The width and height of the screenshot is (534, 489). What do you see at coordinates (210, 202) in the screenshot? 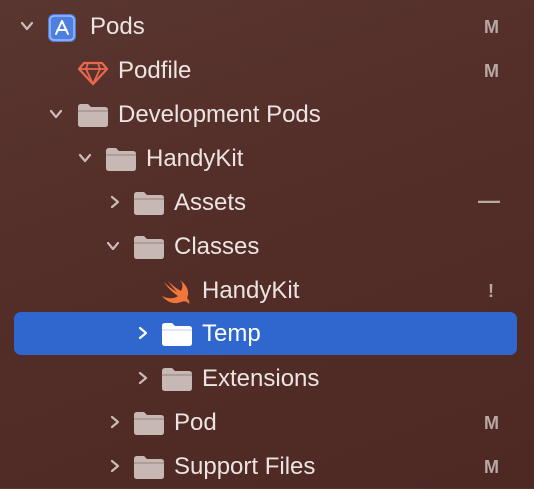
I see `tree-row-label: Assets` at bounding box center [210, 202].